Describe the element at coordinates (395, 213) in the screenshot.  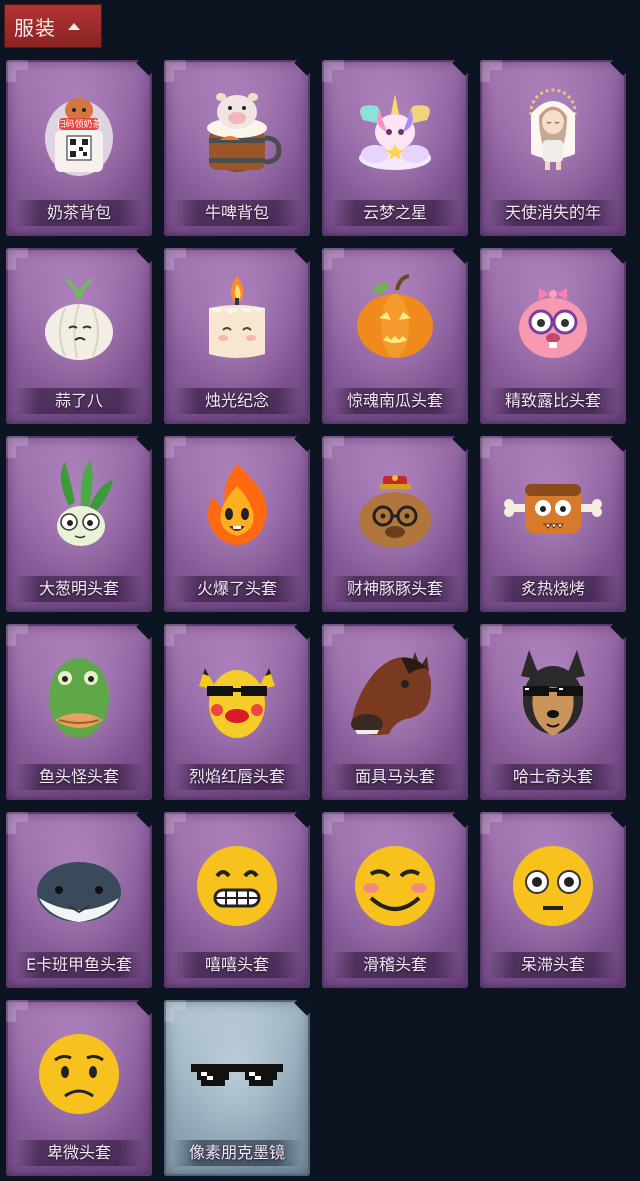
I see `item-name: 云梦之星` at that location.